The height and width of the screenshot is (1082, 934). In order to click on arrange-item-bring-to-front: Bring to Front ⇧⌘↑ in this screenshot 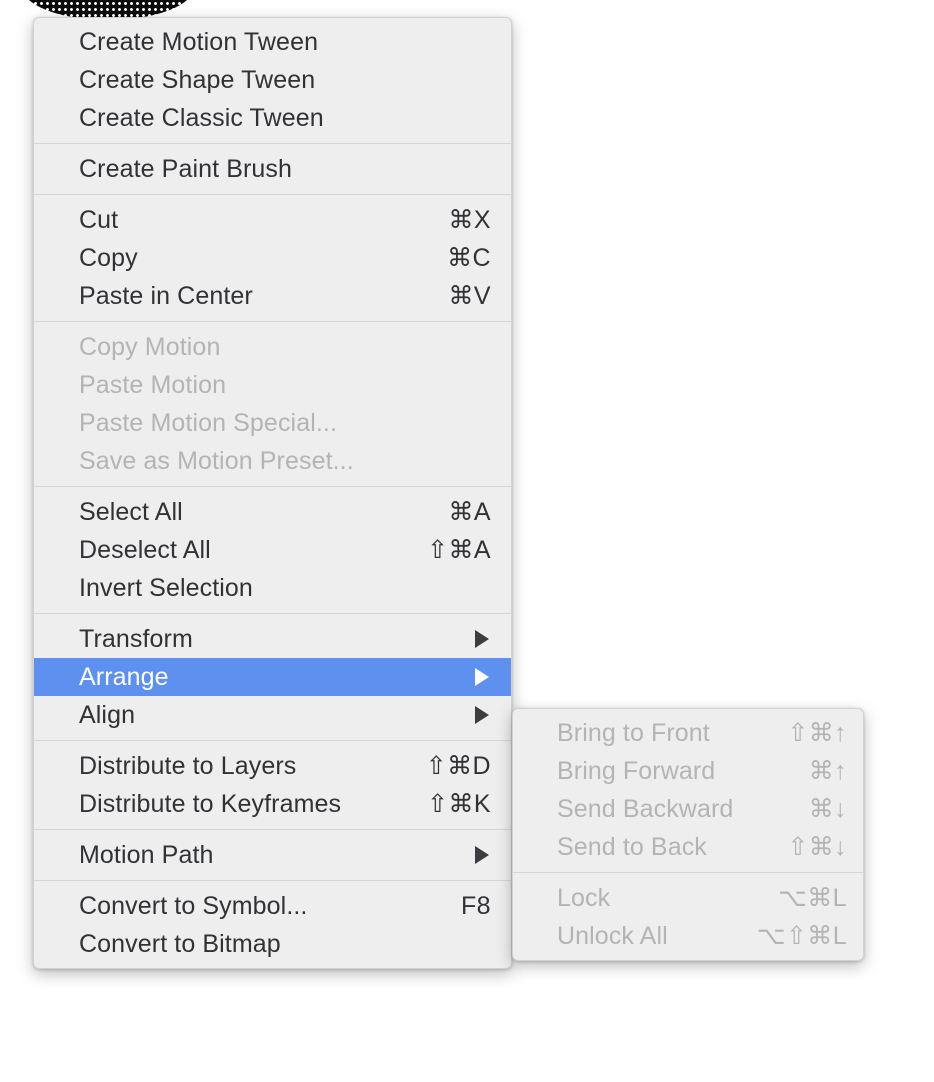, I will do `click(688, 733)`.